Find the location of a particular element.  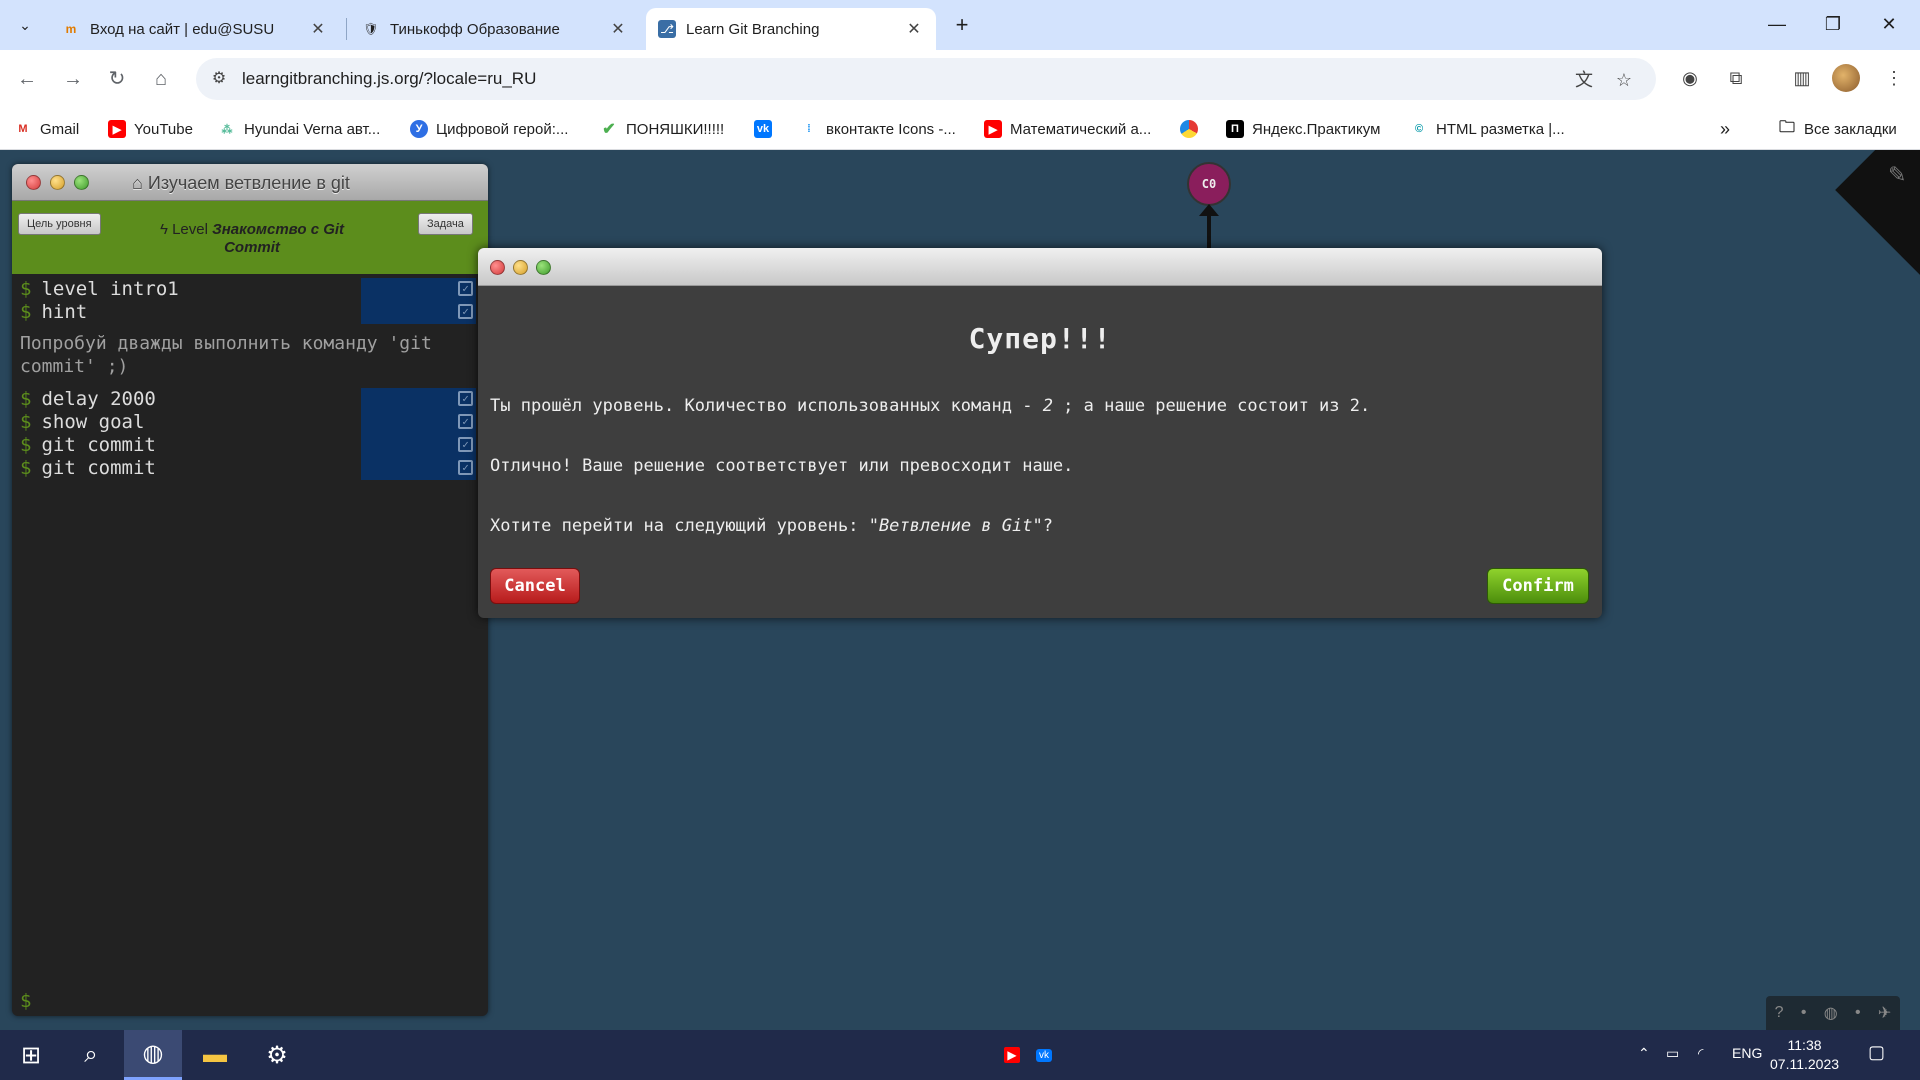

wifi-icon: ◜ is located at coordinates (1700, 1053).